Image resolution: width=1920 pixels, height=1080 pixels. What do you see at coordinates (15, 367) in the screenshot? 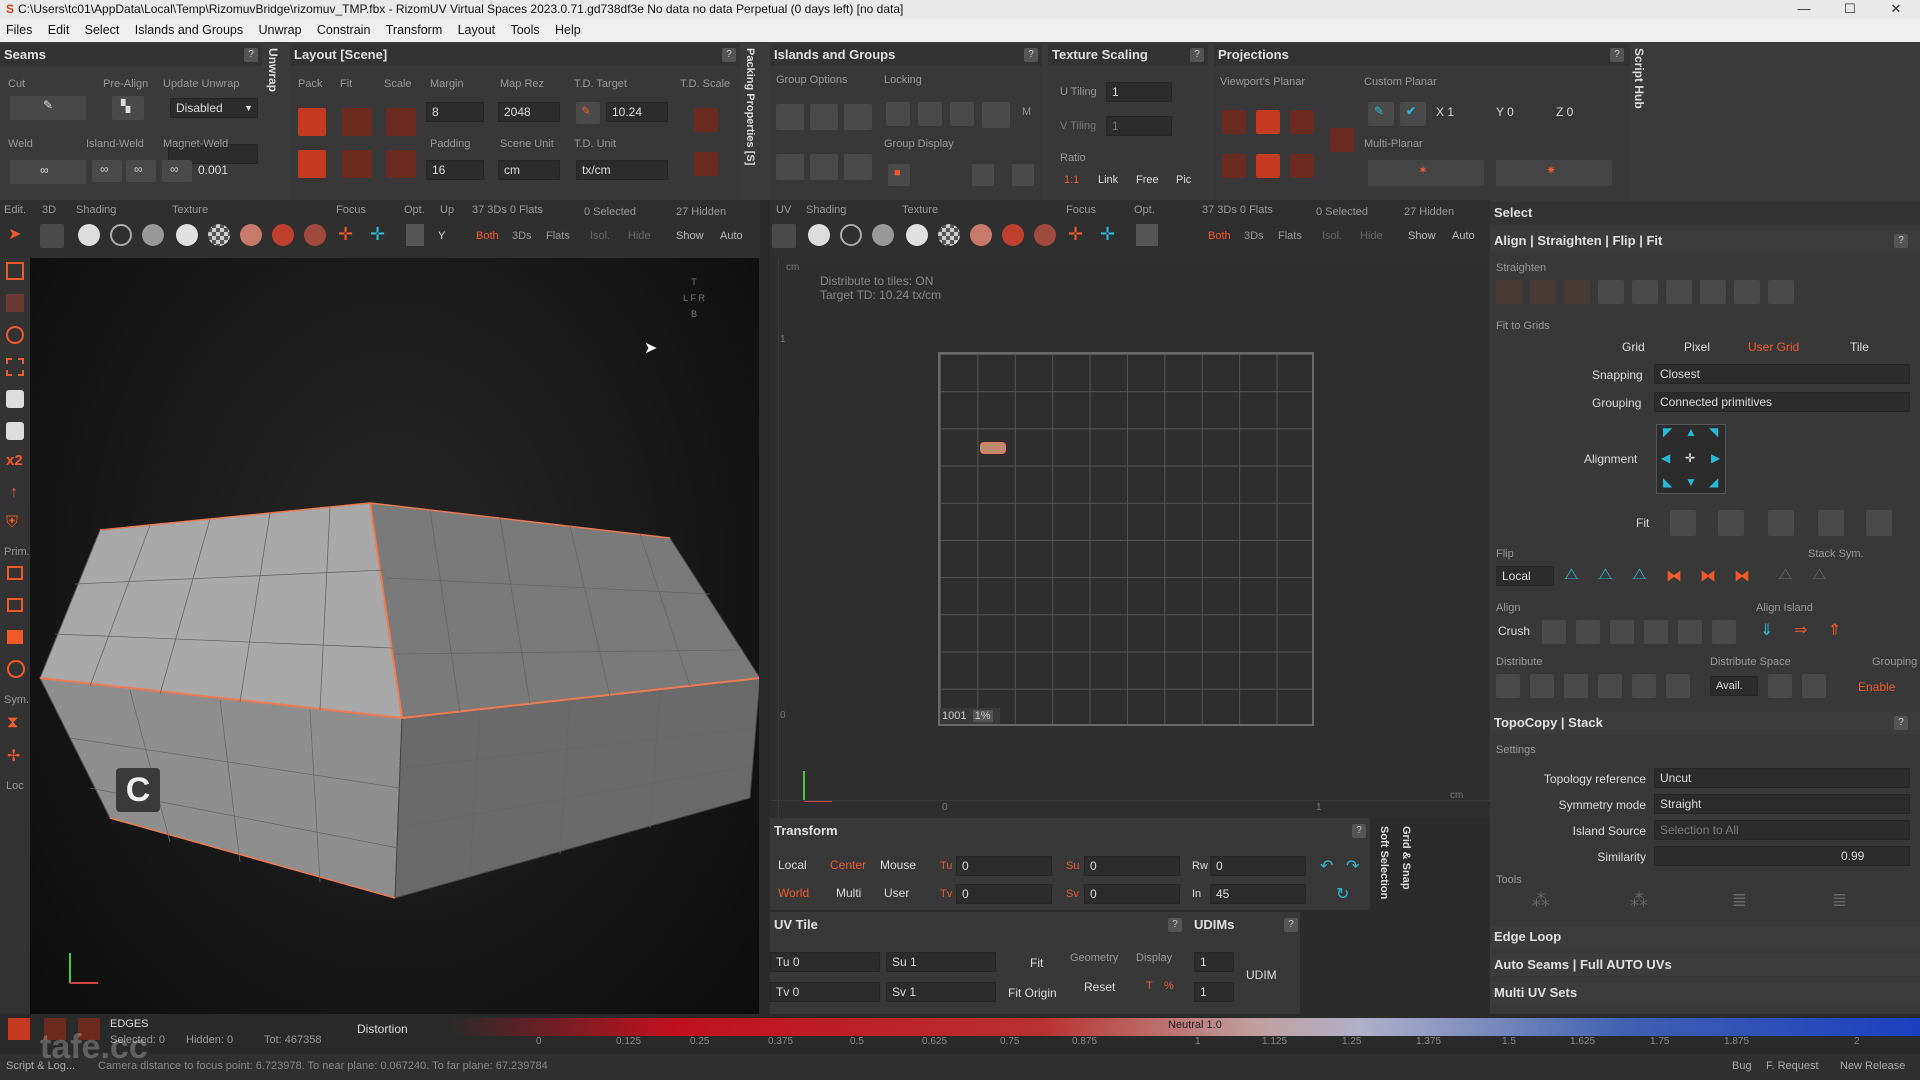
I see `select-grid-icon` at bounding box center [15, 367].